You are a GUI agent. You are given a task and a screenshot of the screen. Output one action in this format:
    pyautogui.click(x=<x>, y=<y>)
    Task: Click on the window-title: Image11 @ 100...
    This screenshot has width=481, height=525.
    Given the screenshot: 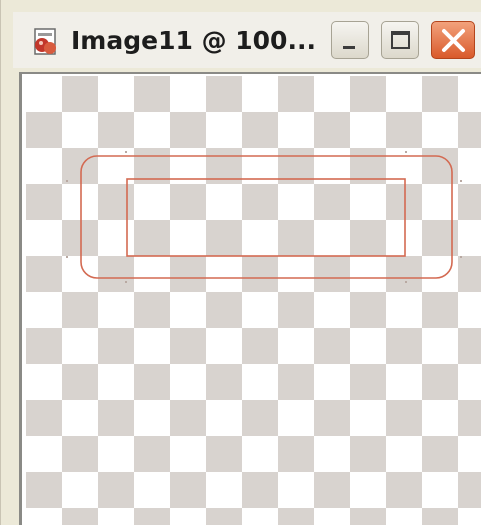 What is the action you would take?
    pyautogui.click(x=193, y=40)
    